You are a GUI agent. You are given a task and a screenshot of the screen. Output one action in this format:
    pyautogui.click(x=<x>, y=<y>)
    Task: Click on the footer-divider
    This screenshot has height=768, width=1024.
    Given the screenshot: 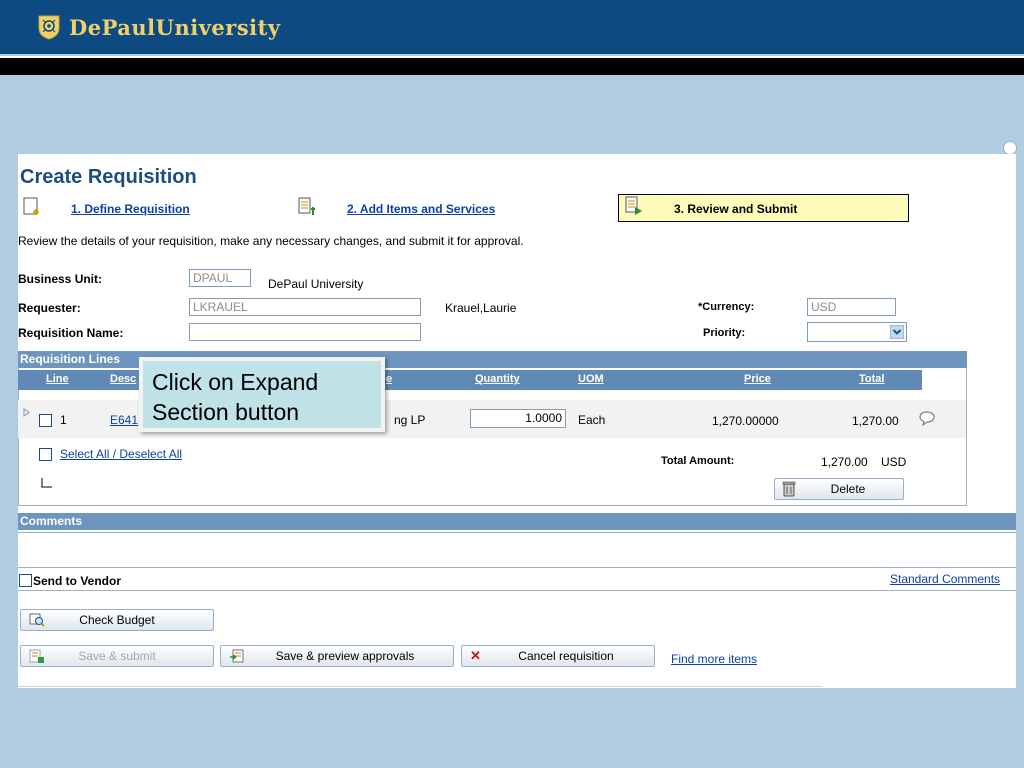 What is the action you would take?
    pyautogui.click(x=420, y=686)
    